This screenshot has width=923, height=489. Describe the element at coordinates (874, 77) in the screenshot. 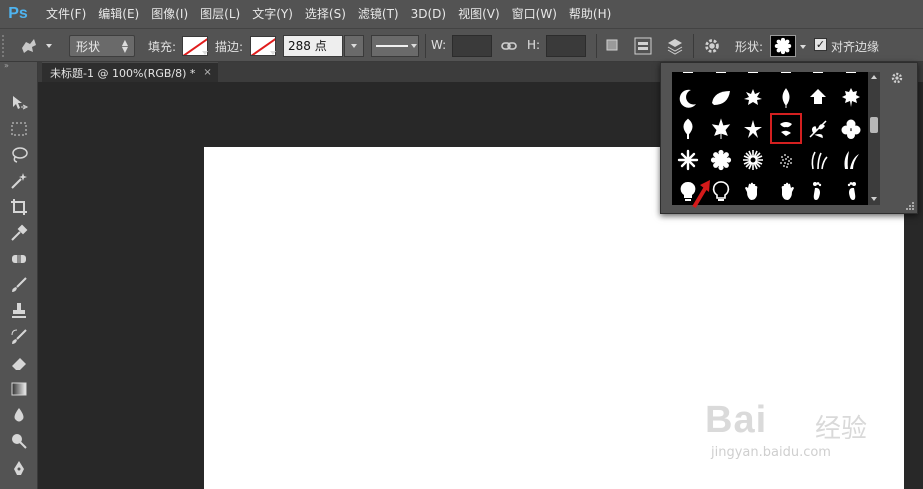

I see `scroll-up-icon` at that location.